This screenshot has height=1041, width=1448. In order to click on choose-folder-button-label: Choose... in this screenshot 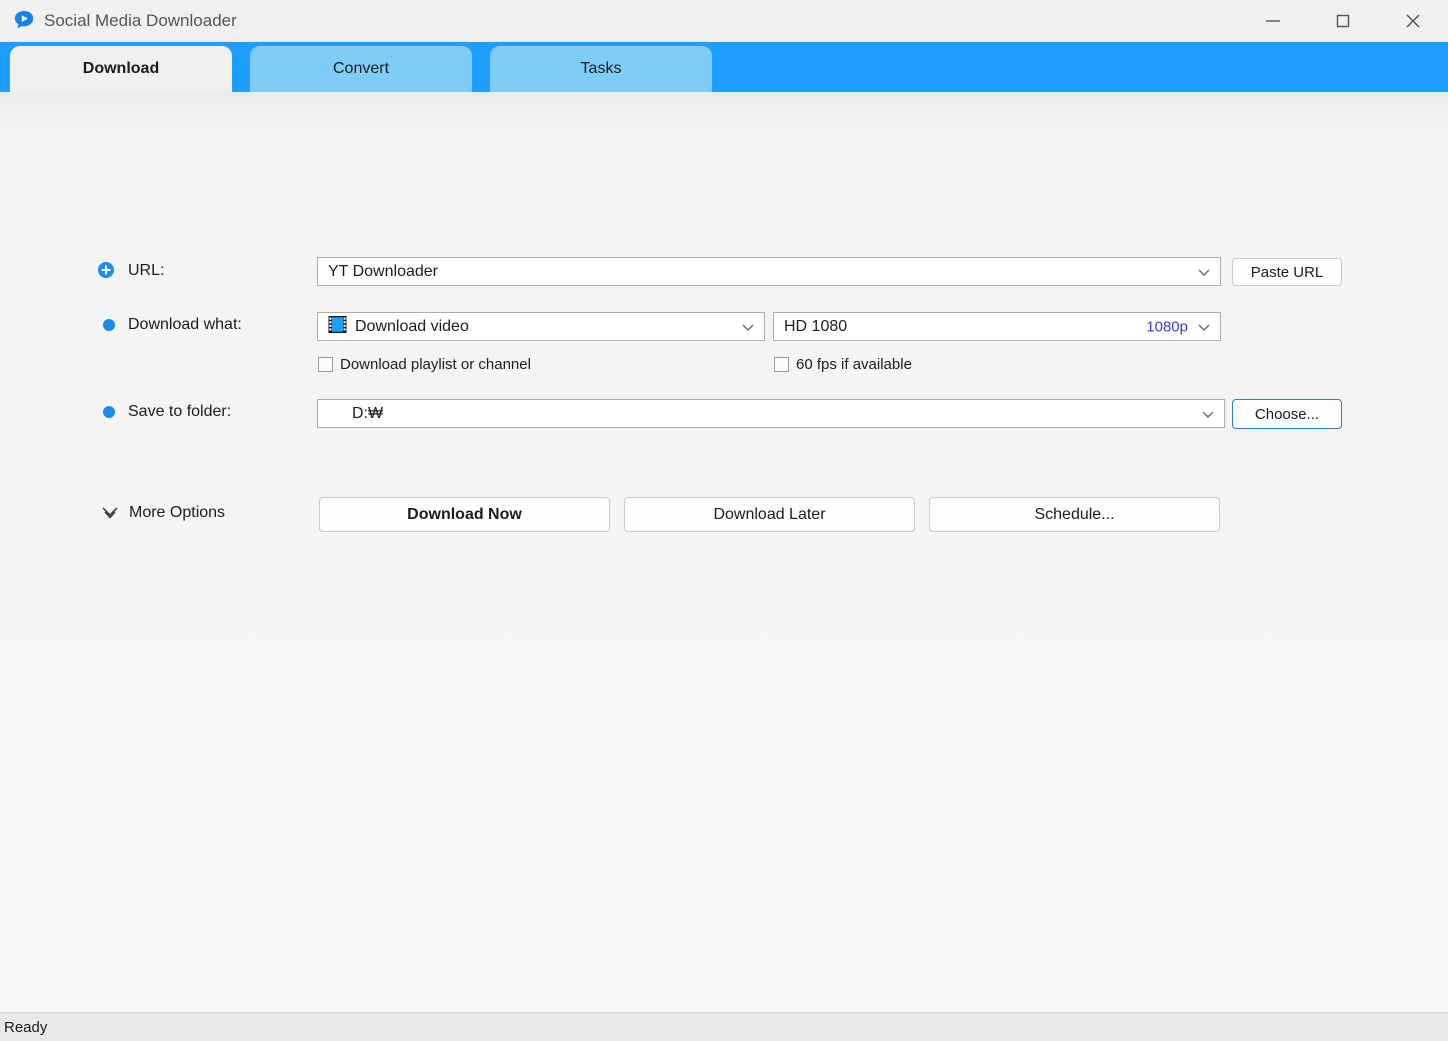, I will do `click(1287, 414)`.